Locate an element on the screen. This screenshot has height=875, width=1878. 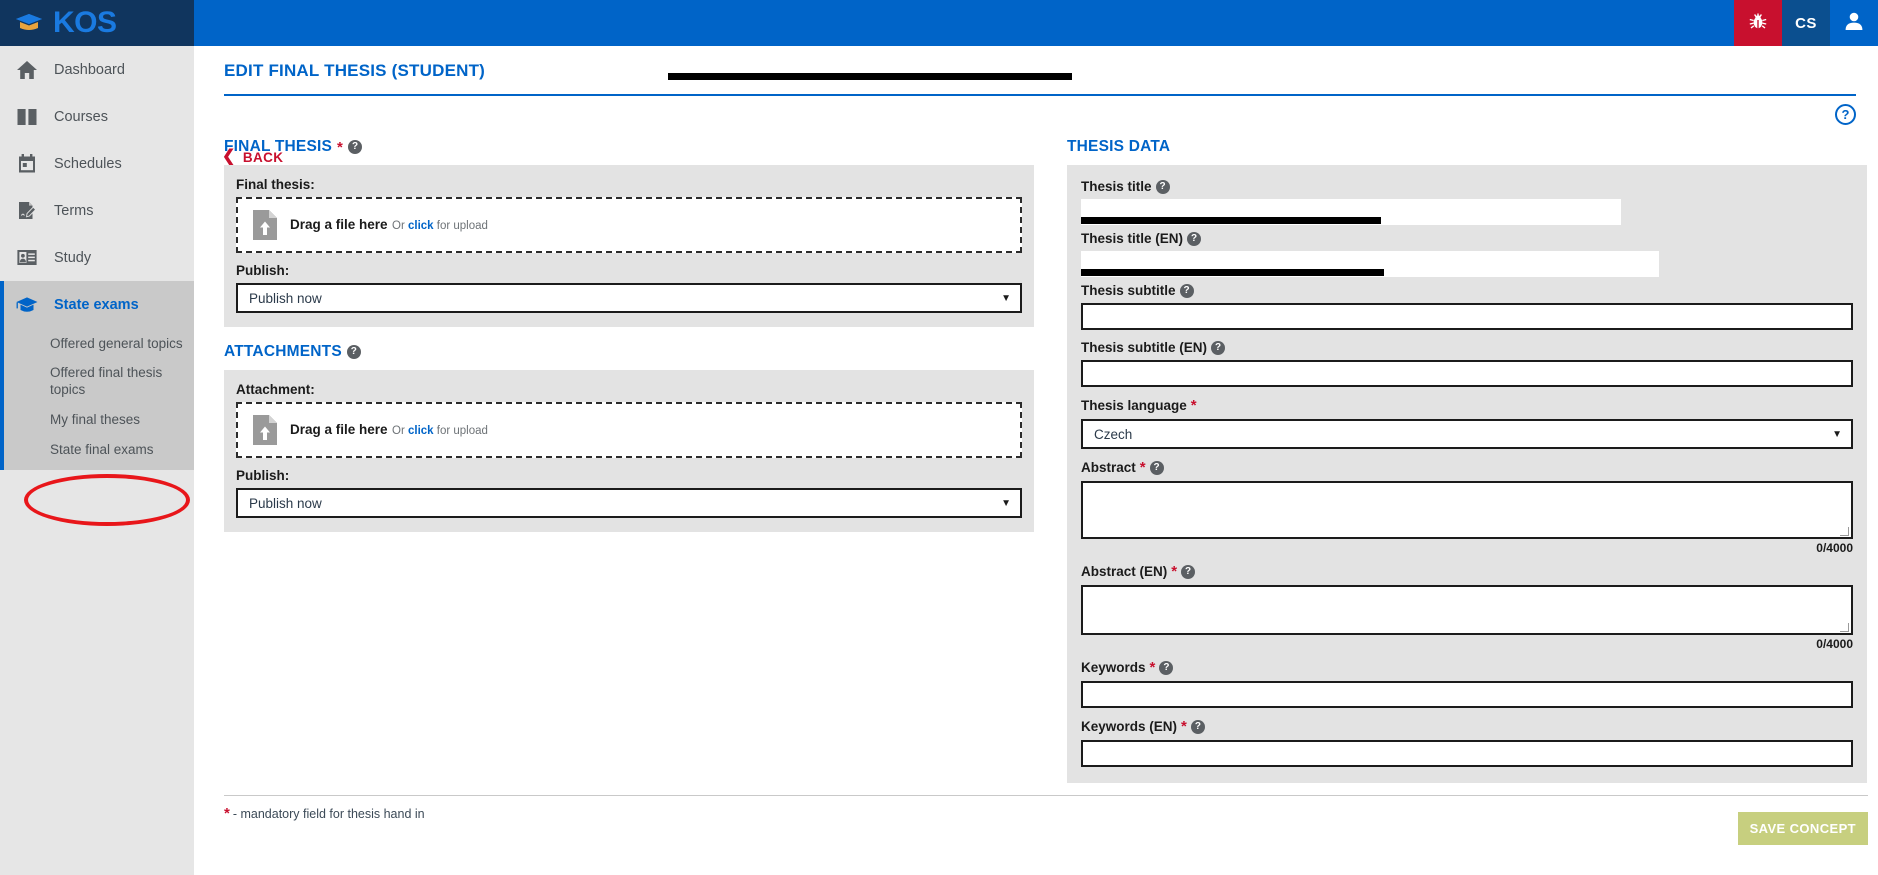
dropzone-text: Drag a file here Or click for upload is located at coordinates (389, 430).